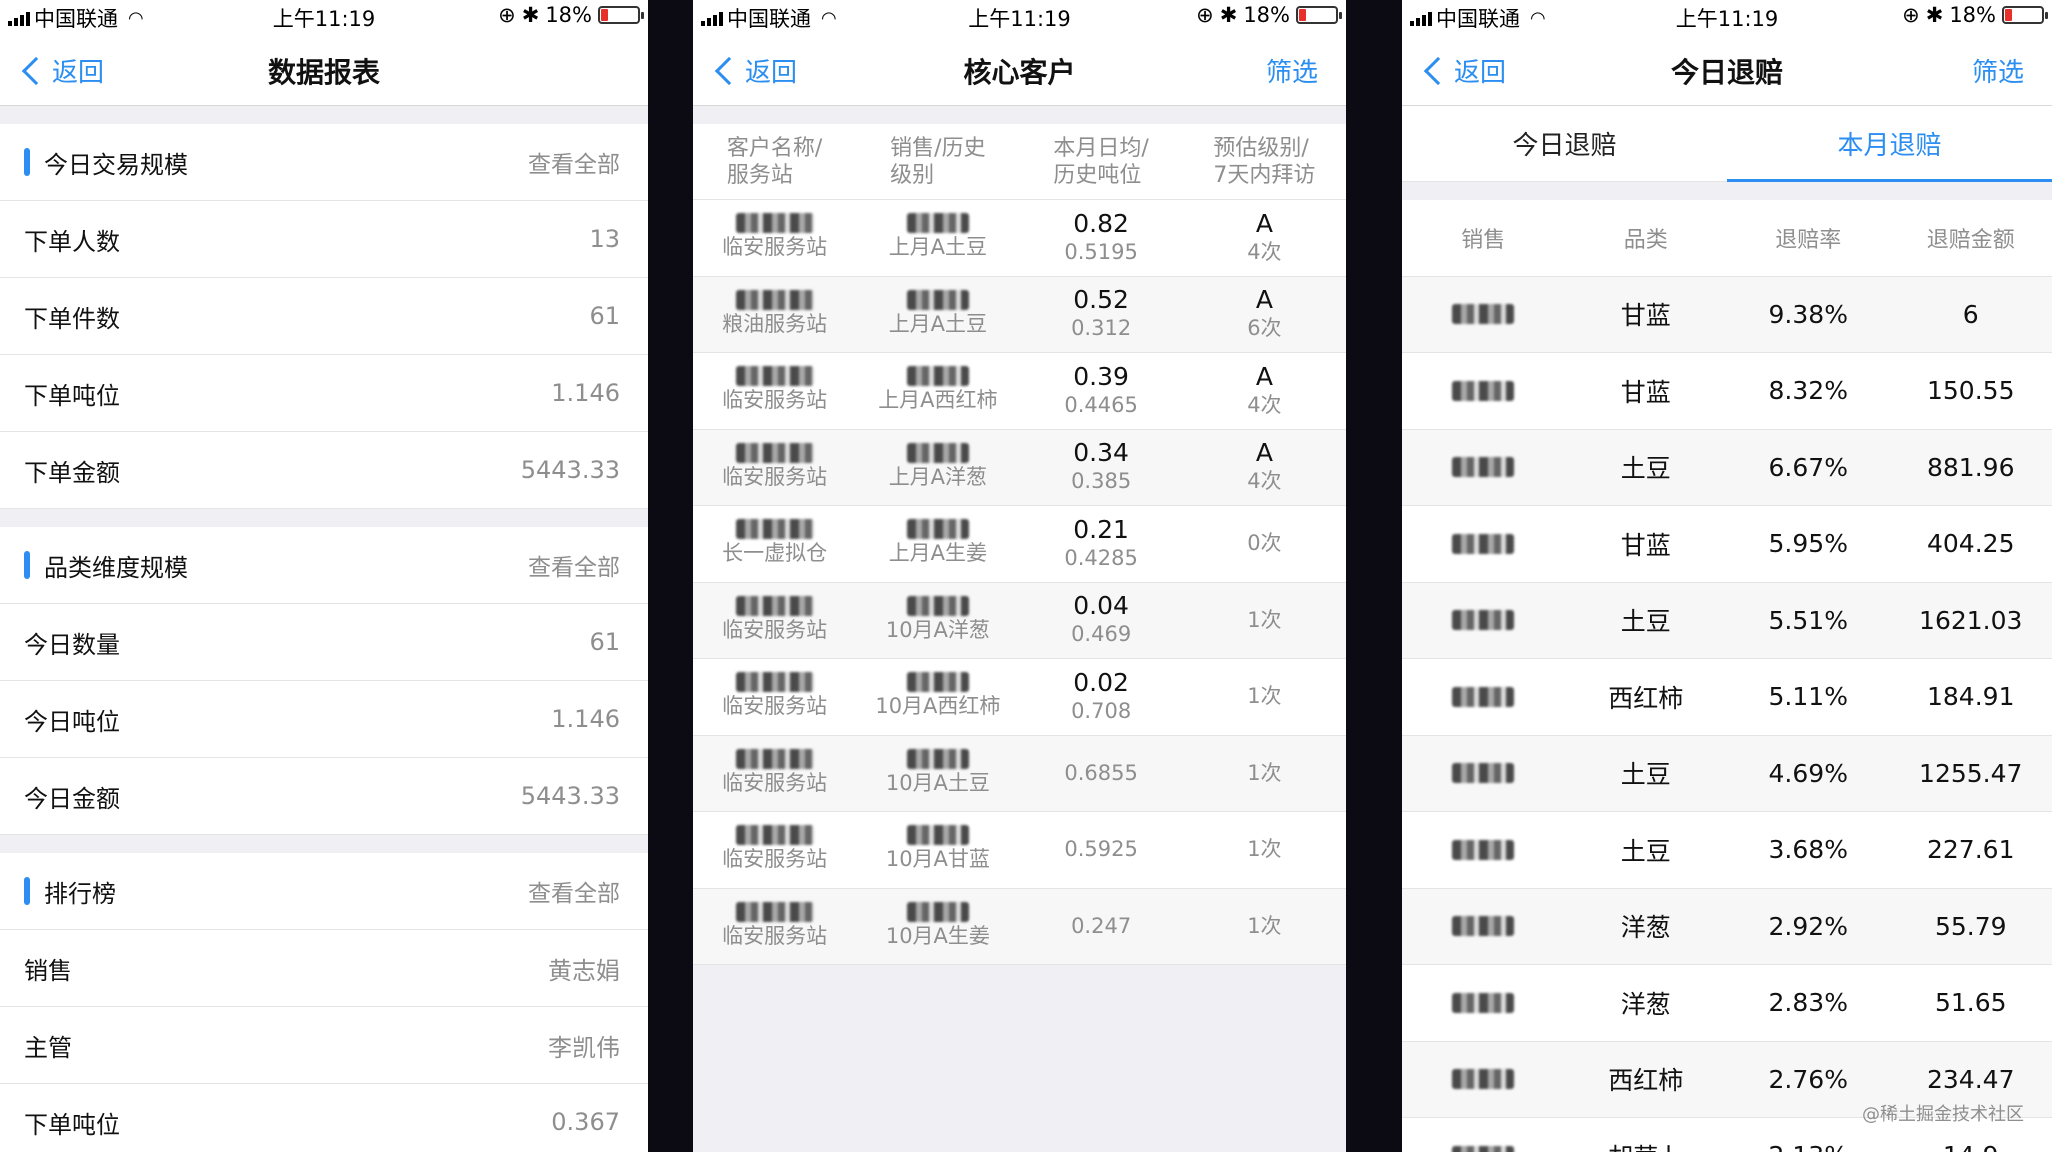 The image size is (2052, 1152). What do you see at coordinates (1019, 391) in the screenshot?
I see `table-row: 临安服务站 上月A西红柿 0.39 0.4465 A 4次` at bounding box center [1019, 391].